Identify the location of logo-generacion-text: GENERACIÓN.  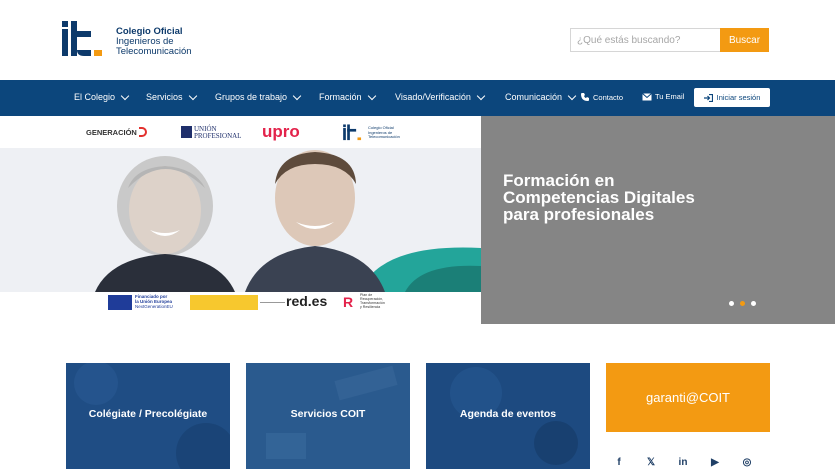
(111, 132).